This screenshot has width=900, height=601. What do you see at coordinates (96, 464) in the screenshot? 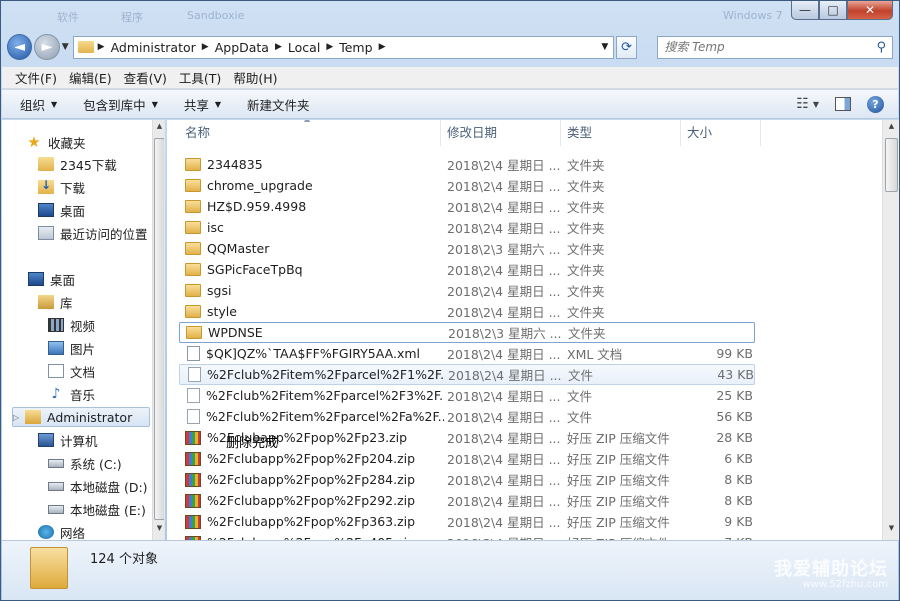
I see `nav-label: 系统 (C:)` at bounding box center [96, 464].